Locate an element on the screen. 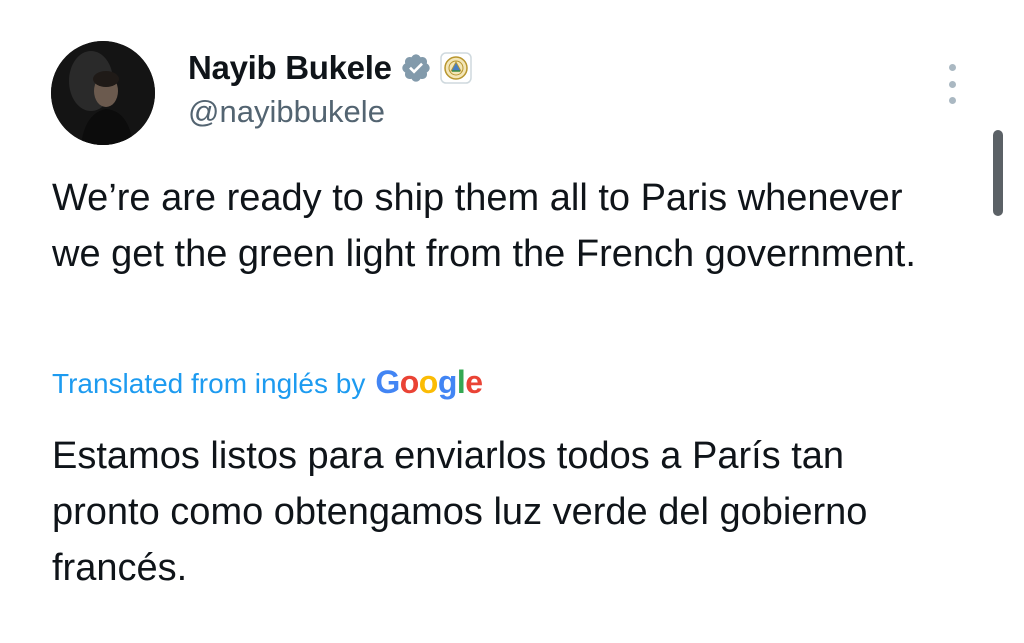 The image size is (1024, 643). avatar-photo is located at coordinates (103, 93).